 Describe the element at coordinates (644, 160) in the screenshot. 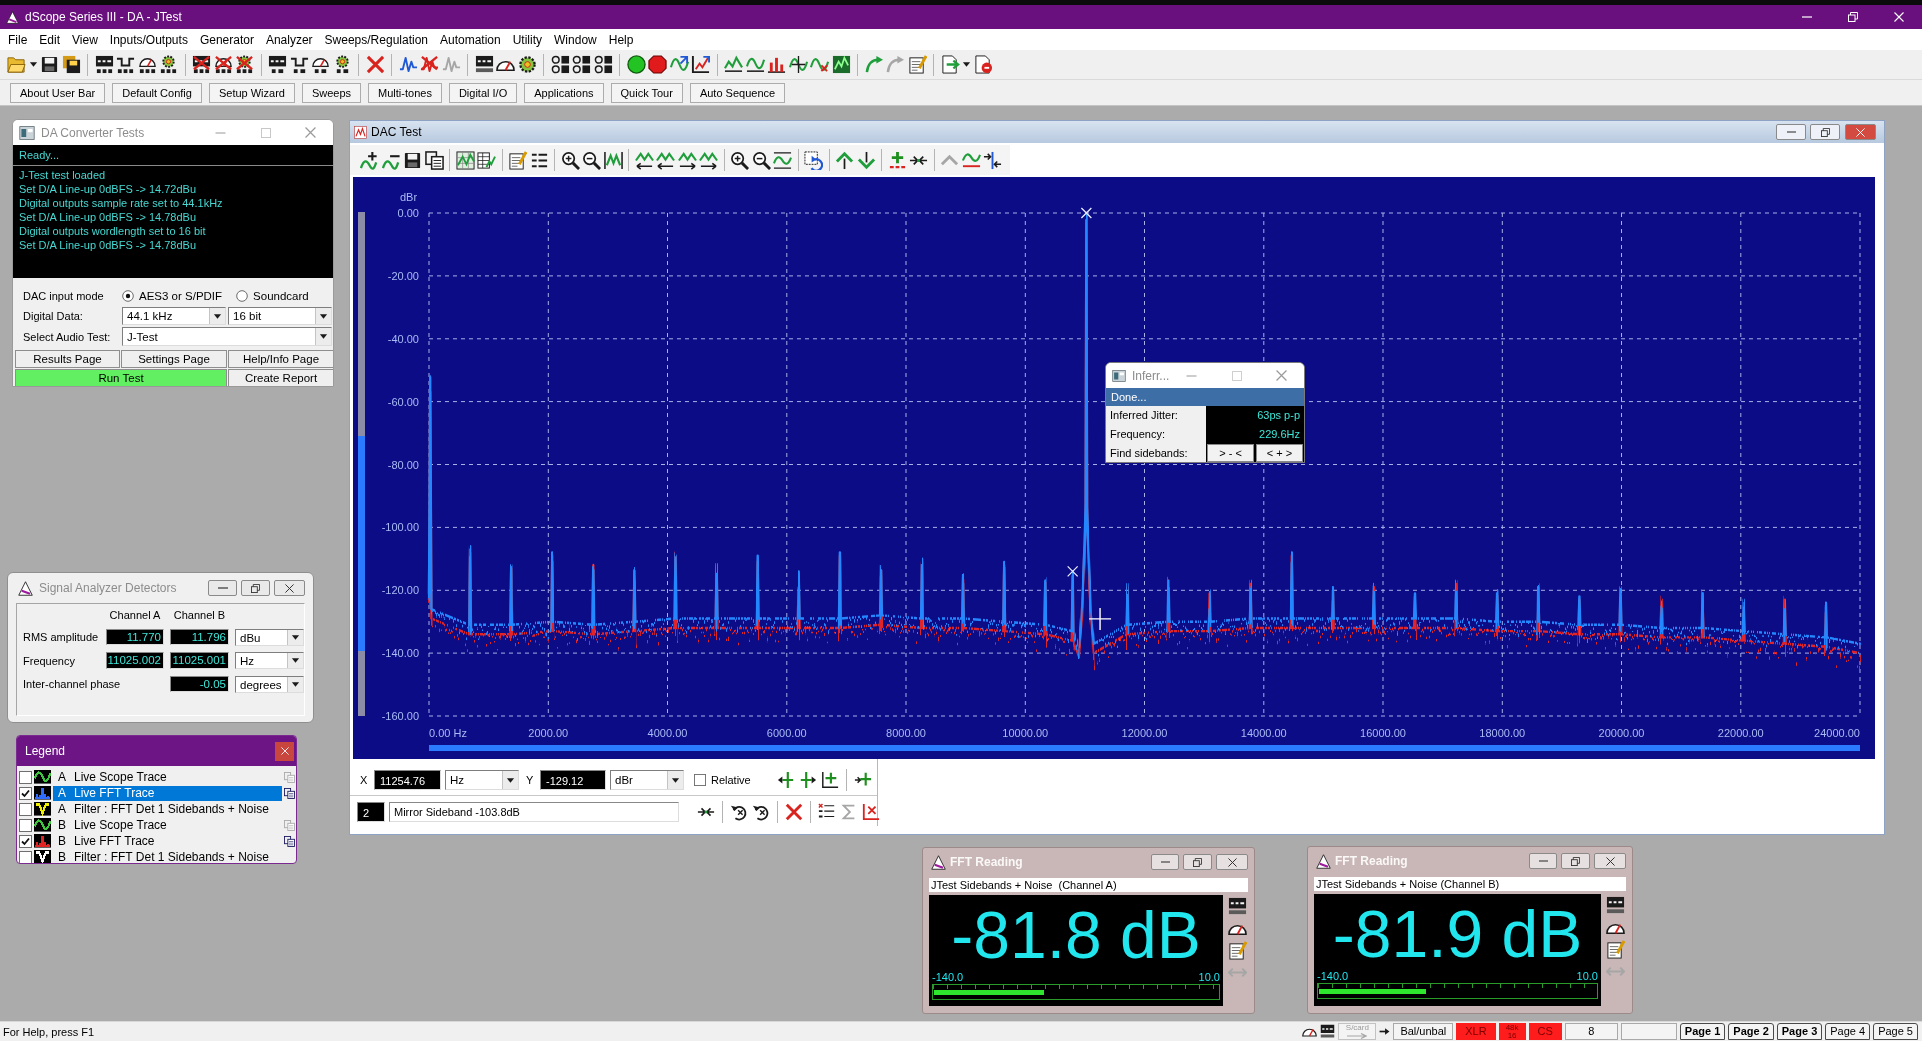

I see `wave-left-icon` at that location.